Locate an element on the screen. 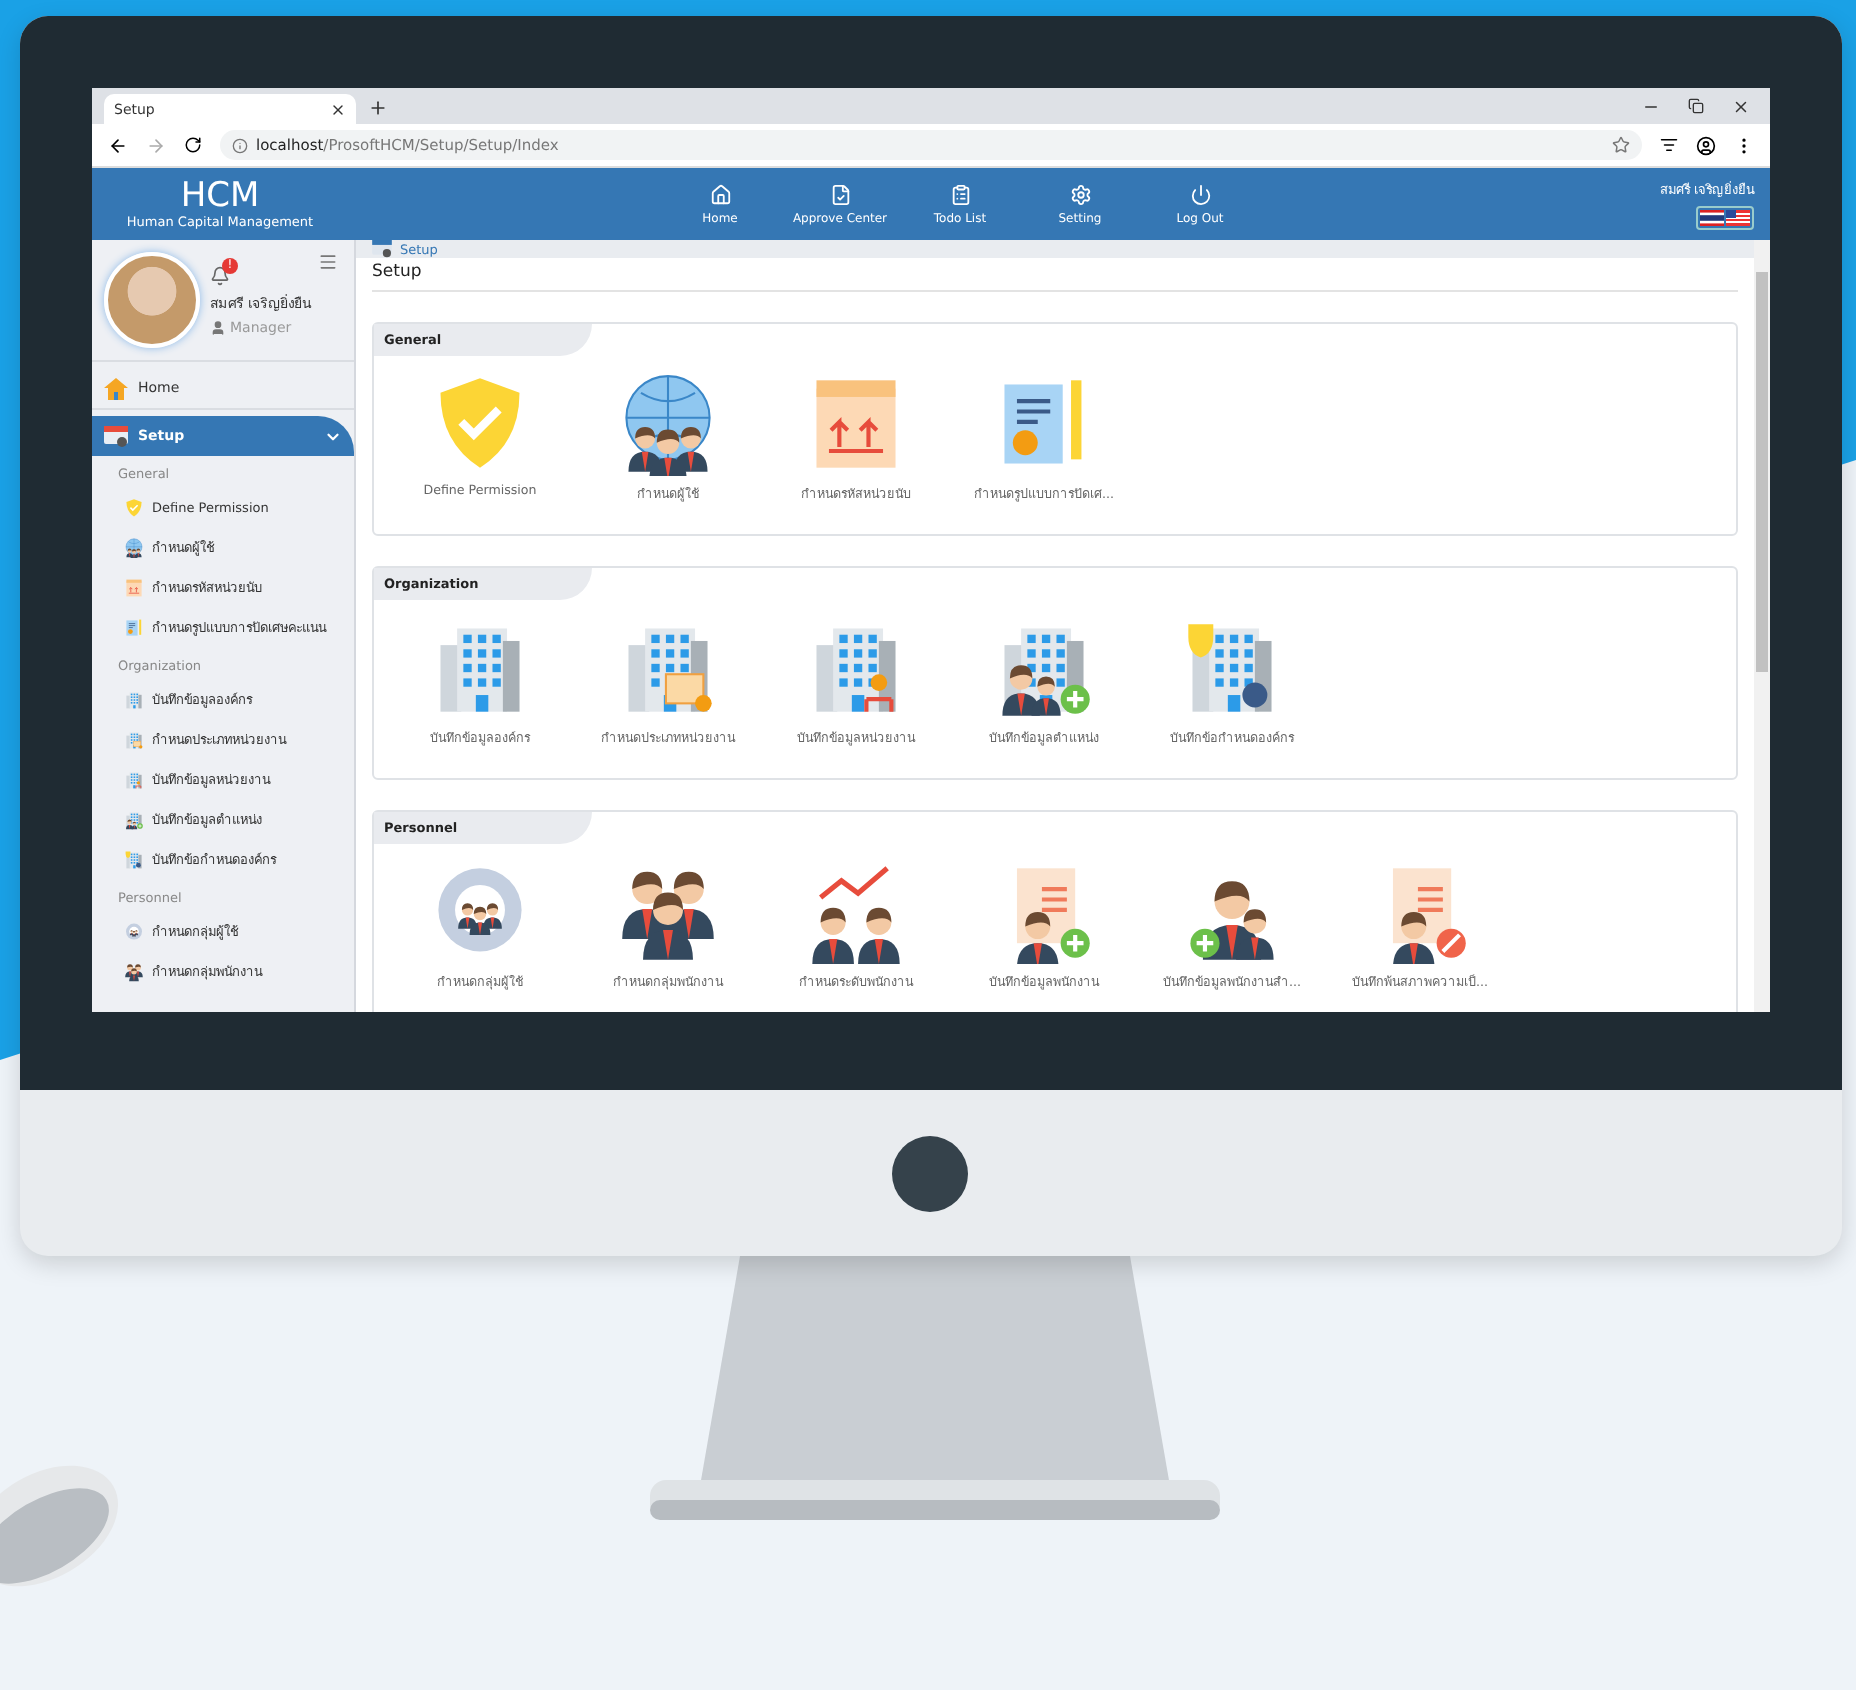  thai-flag-icon is located at coordinates (1712, 217).